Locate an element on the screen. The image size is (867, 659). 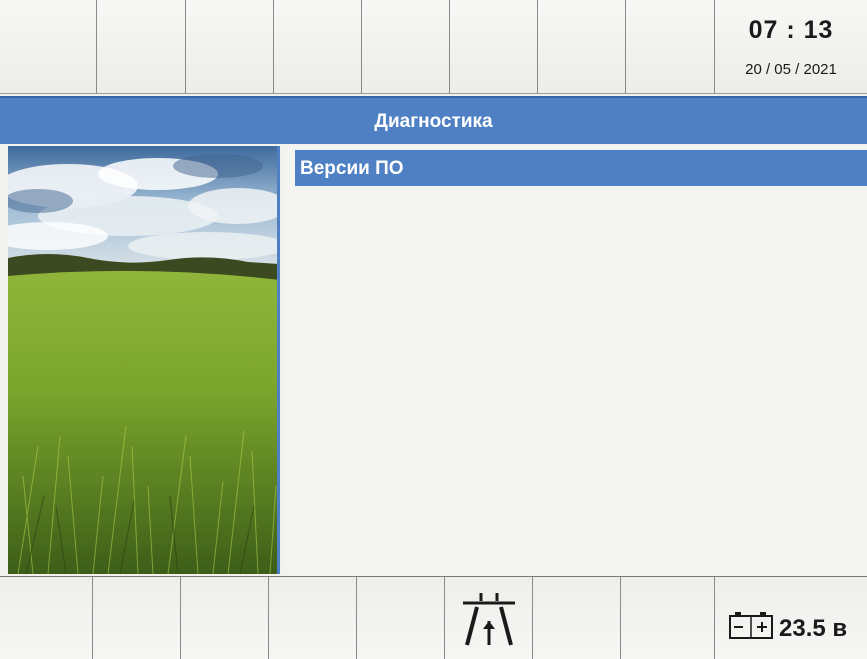
page-title: Диагностика is located at coordinates (433, 121).